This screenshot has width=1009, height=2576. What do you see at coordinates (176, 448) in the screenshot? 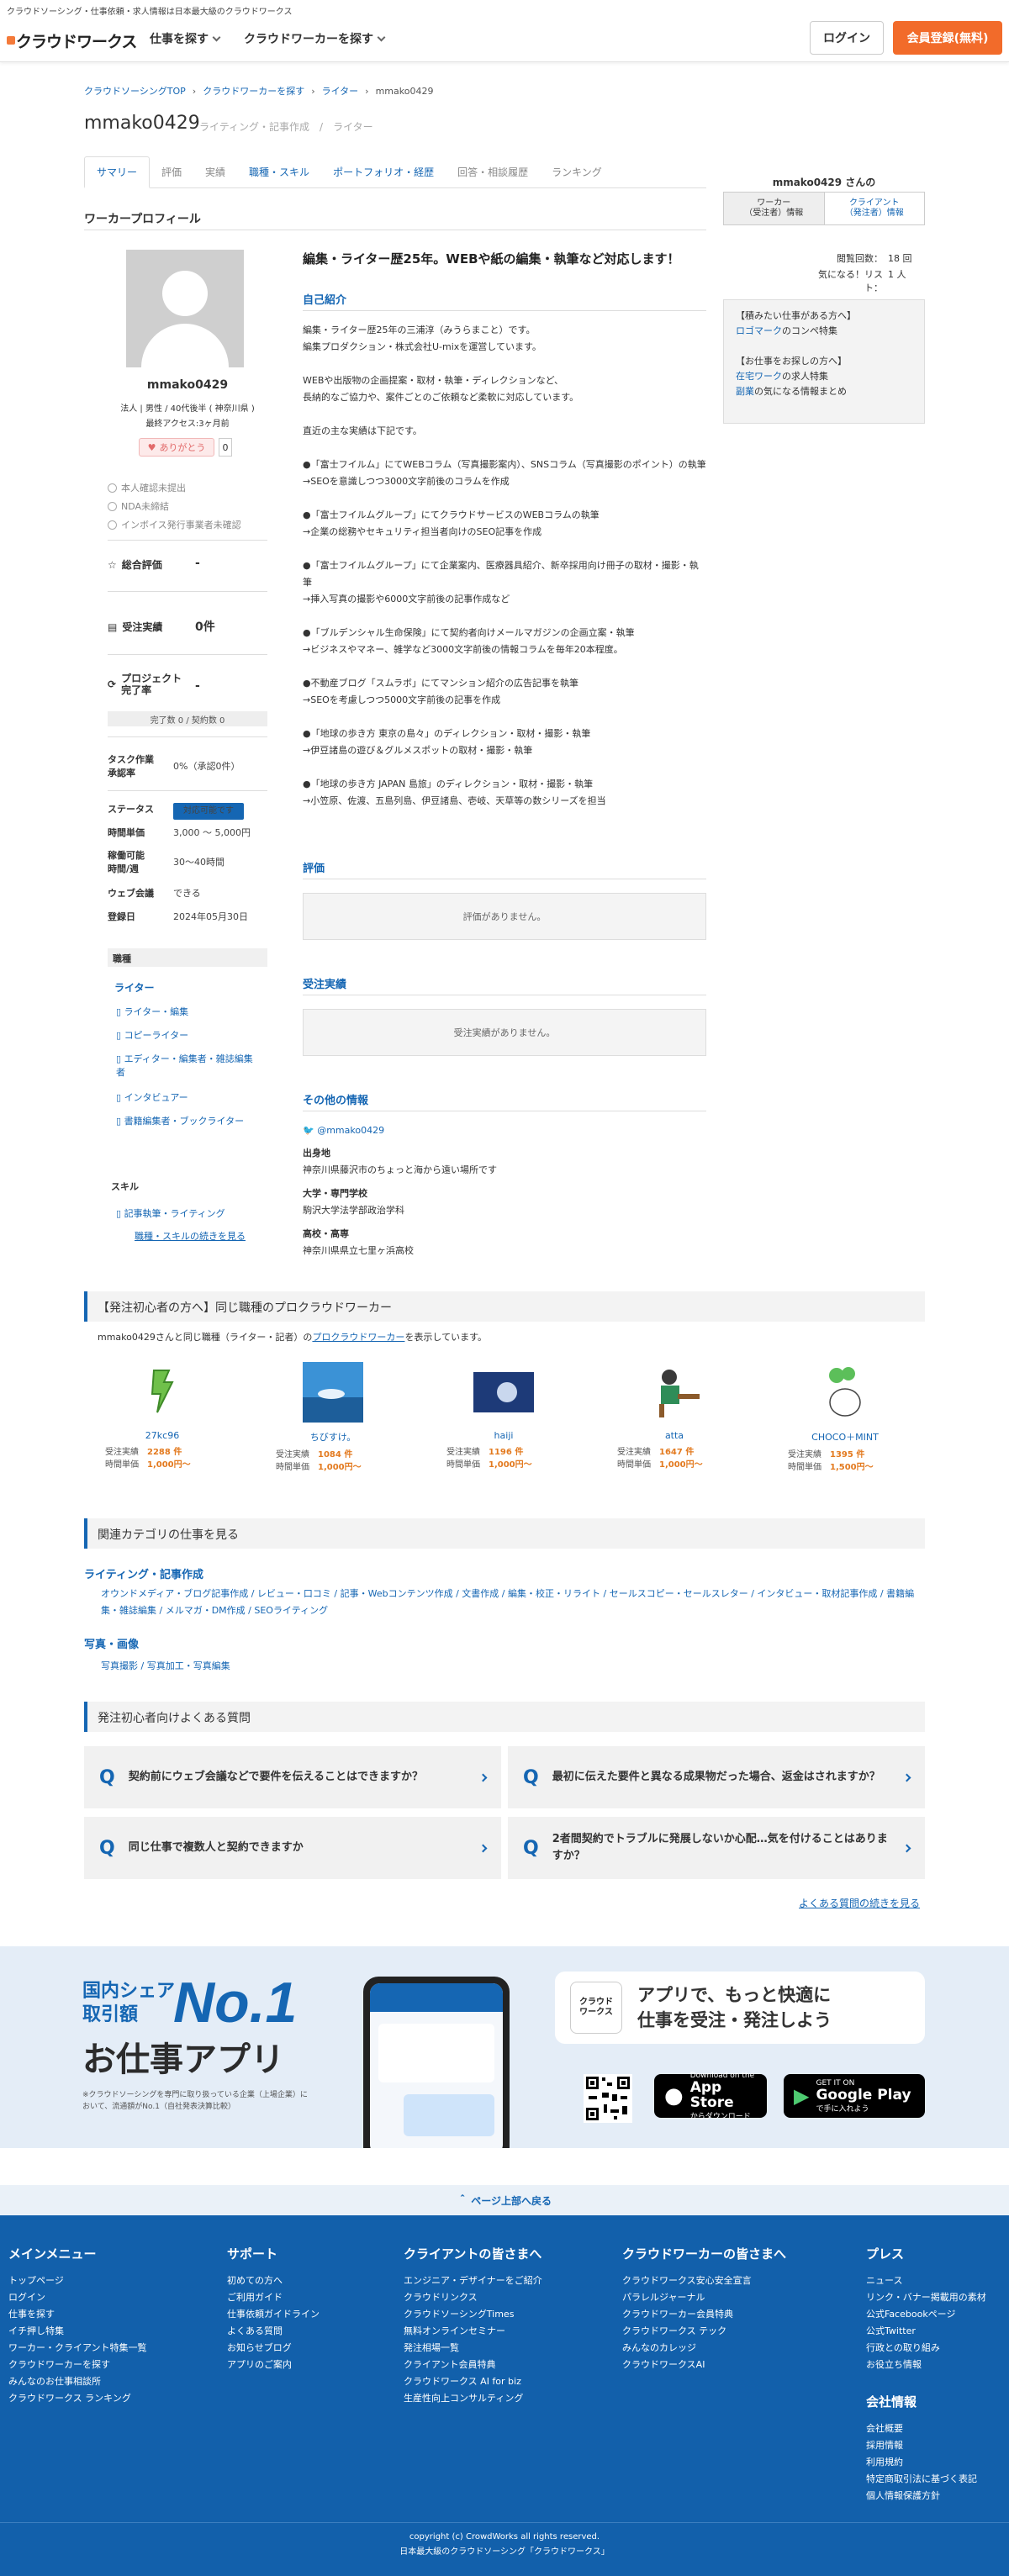
I see `thanks-button: ♥ ありがとう` at bounding box center [176, 448].